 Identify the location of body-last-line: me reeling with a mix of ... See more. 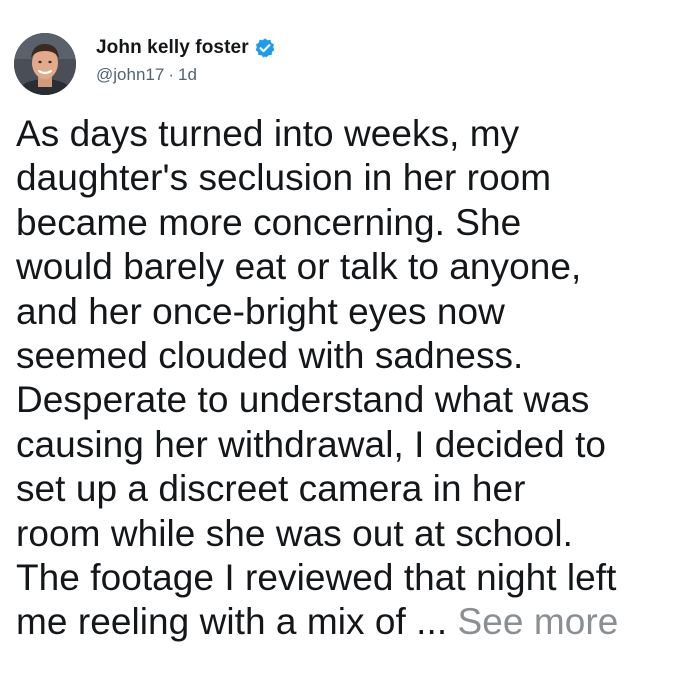
(356, 622).